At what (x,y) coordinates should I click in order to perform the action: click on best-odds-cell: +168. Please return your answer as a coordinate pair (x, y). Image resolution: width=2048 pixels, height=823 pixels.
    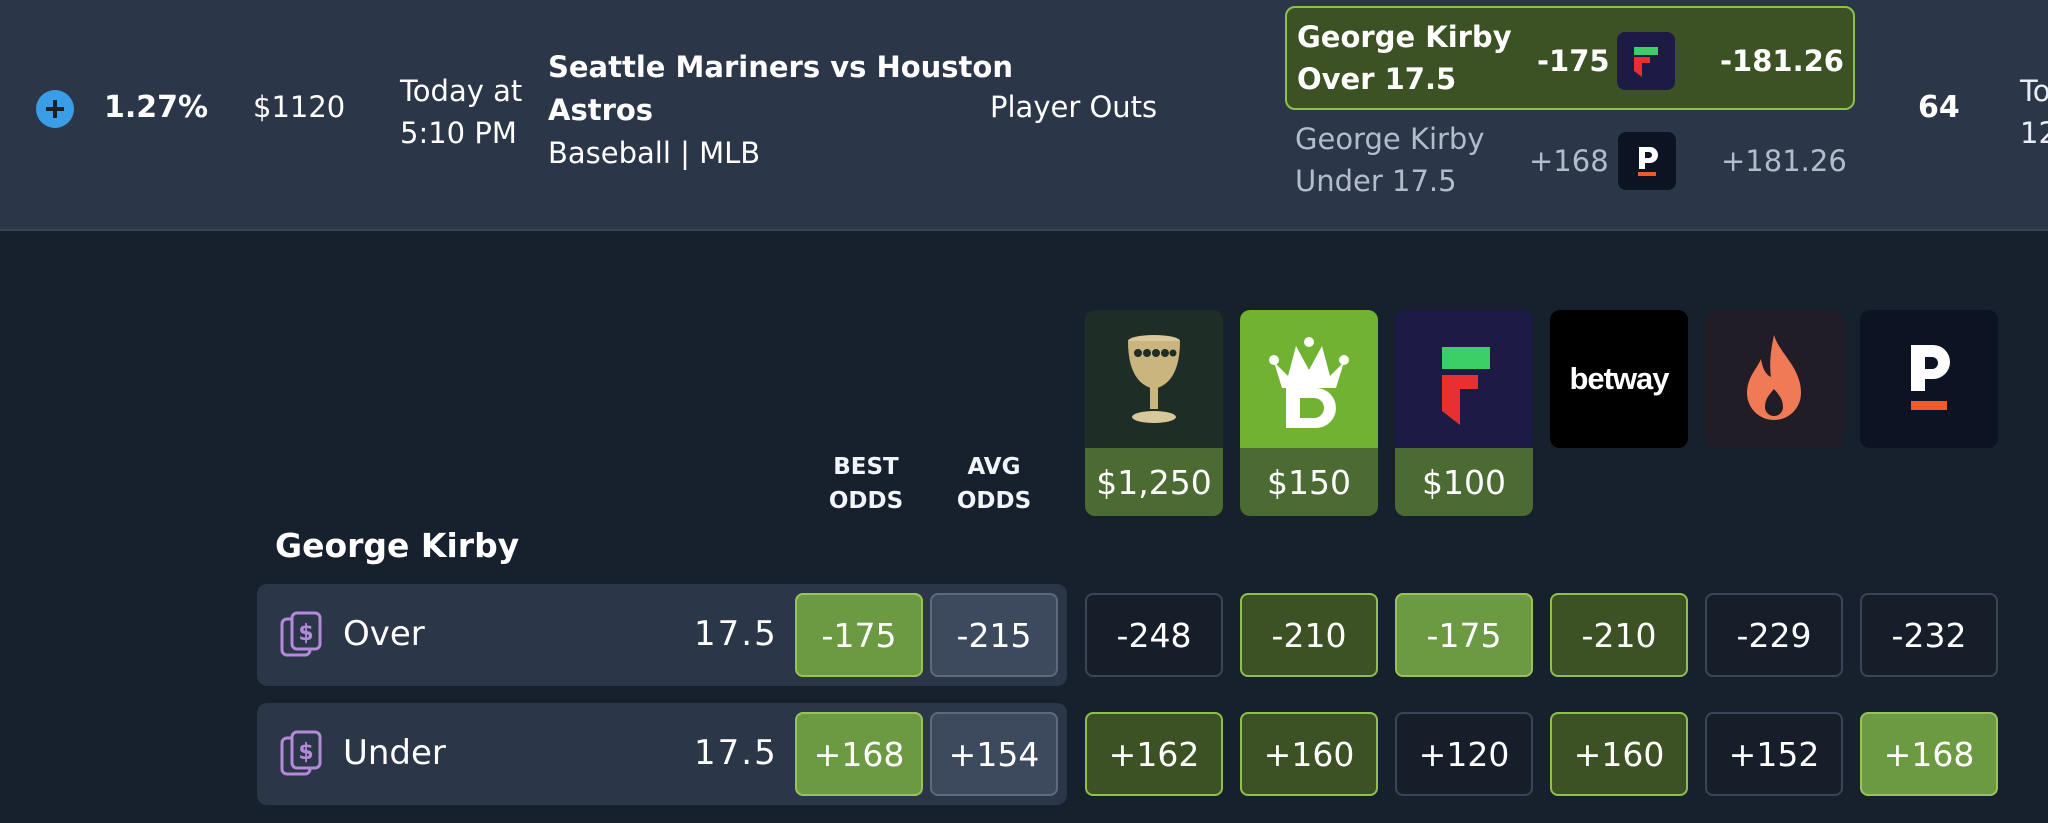
    Looking at the image, I should click on (859, 754).